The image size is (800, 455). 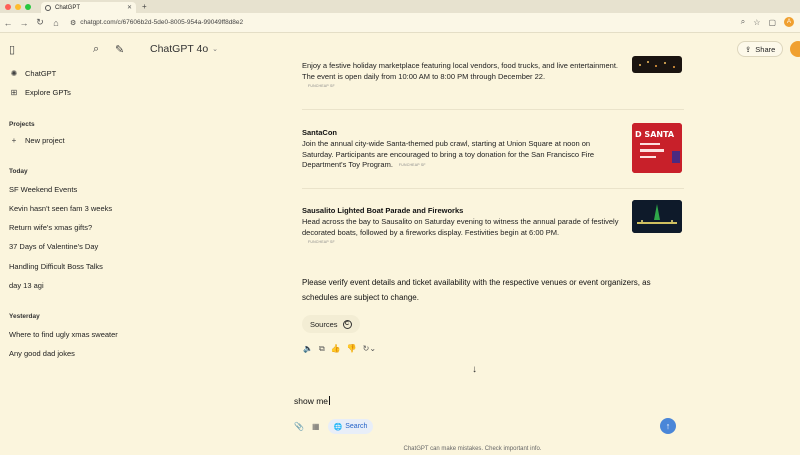 What do you see at coordinates (41, 73) in the screenshot?
I see `sidebar-item-label: ChatGPT` at bounding box center [41, 73].